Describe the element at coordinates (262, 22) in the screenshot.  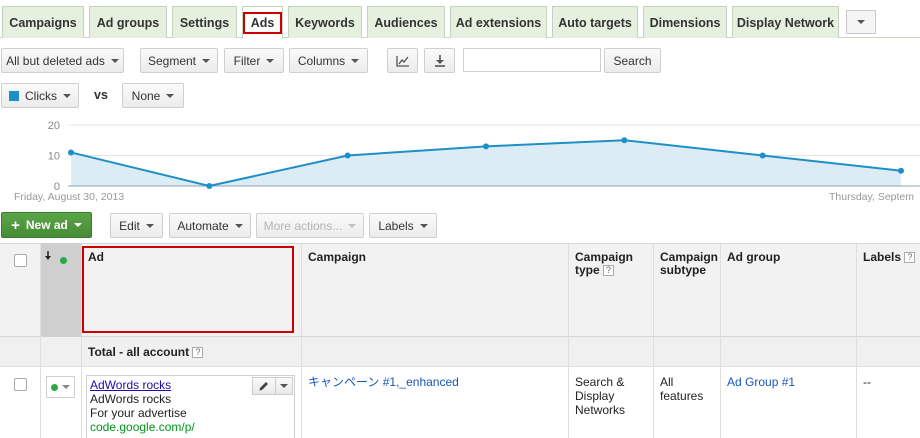
I see `tab-ads: Ads` at that location.